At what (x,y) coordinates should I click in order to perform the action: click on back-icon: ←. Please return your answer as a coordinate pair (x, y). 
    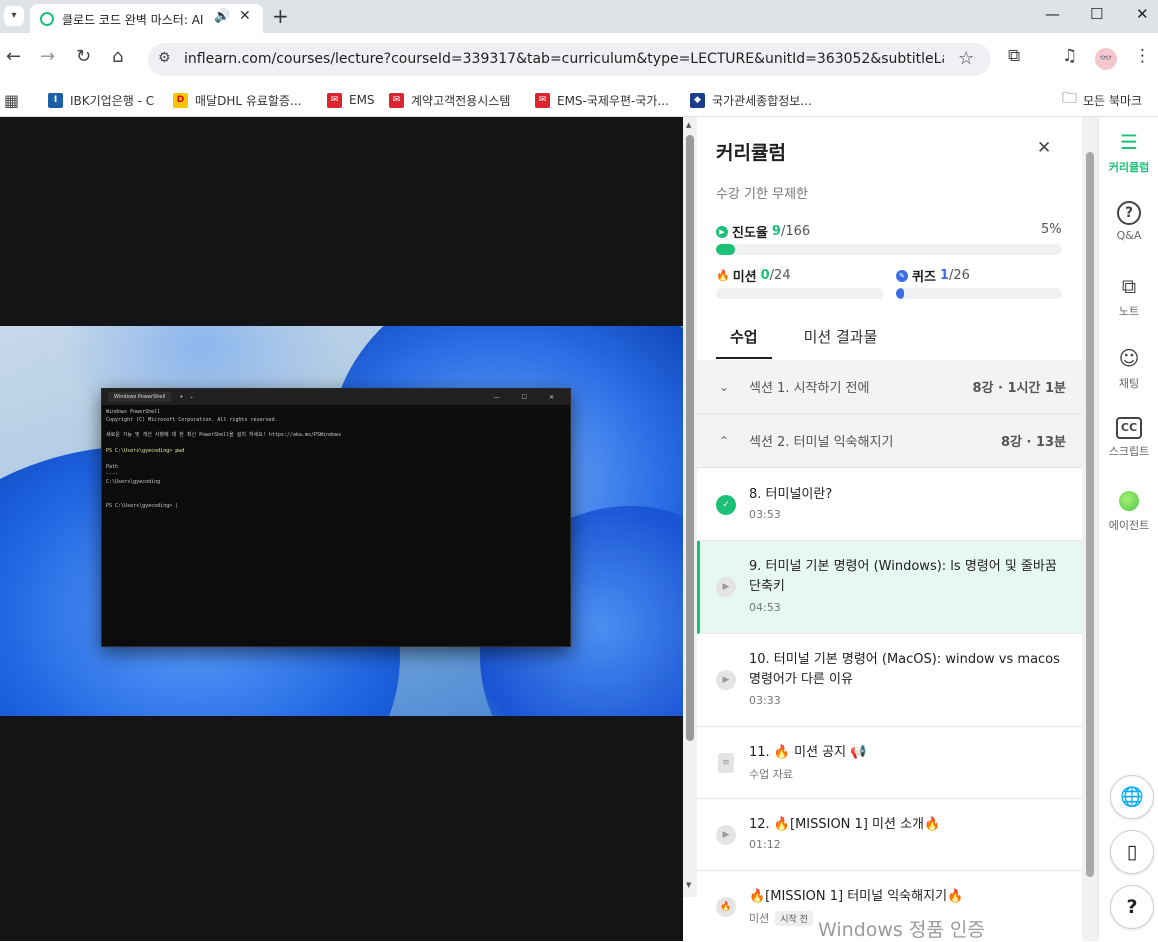
    Looking at the image, I should click on (13, 56).